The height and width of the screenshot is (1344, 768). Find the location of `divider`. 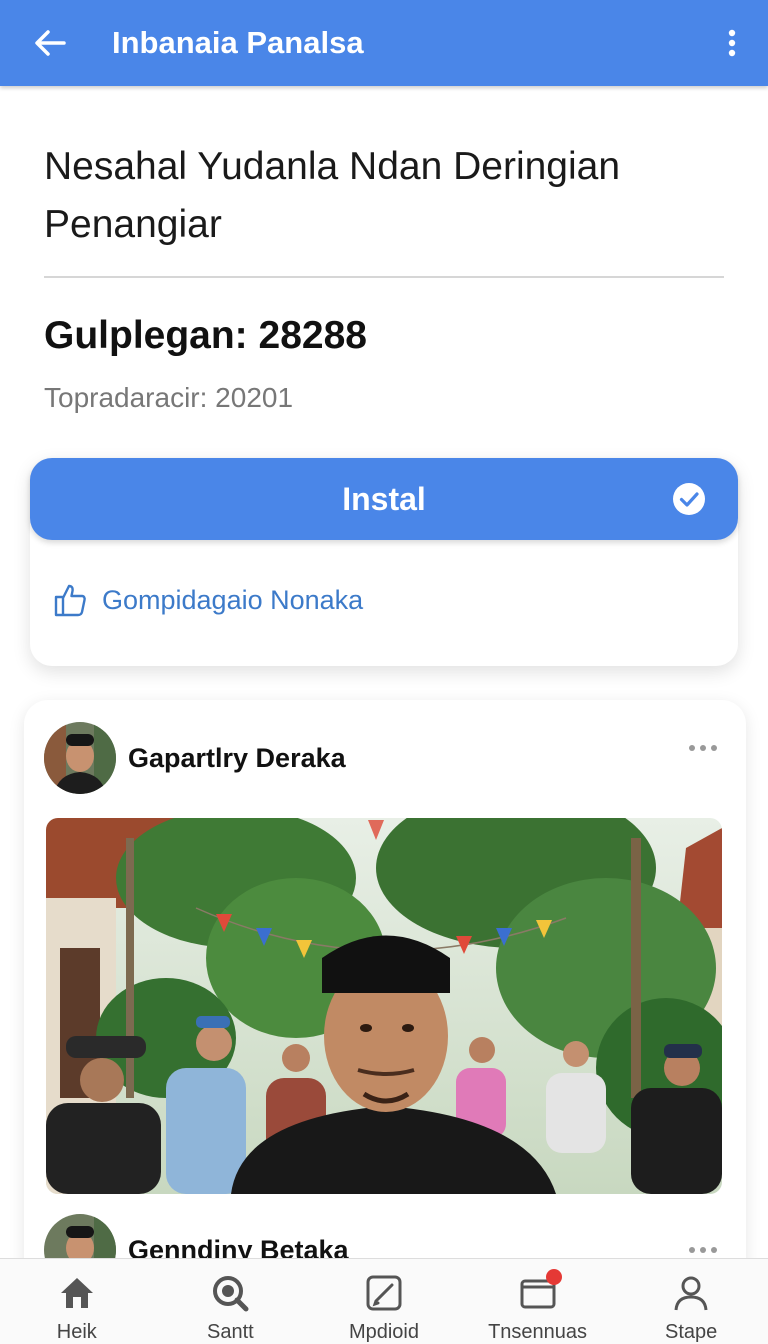

divider is located at coordinates (384, 277).